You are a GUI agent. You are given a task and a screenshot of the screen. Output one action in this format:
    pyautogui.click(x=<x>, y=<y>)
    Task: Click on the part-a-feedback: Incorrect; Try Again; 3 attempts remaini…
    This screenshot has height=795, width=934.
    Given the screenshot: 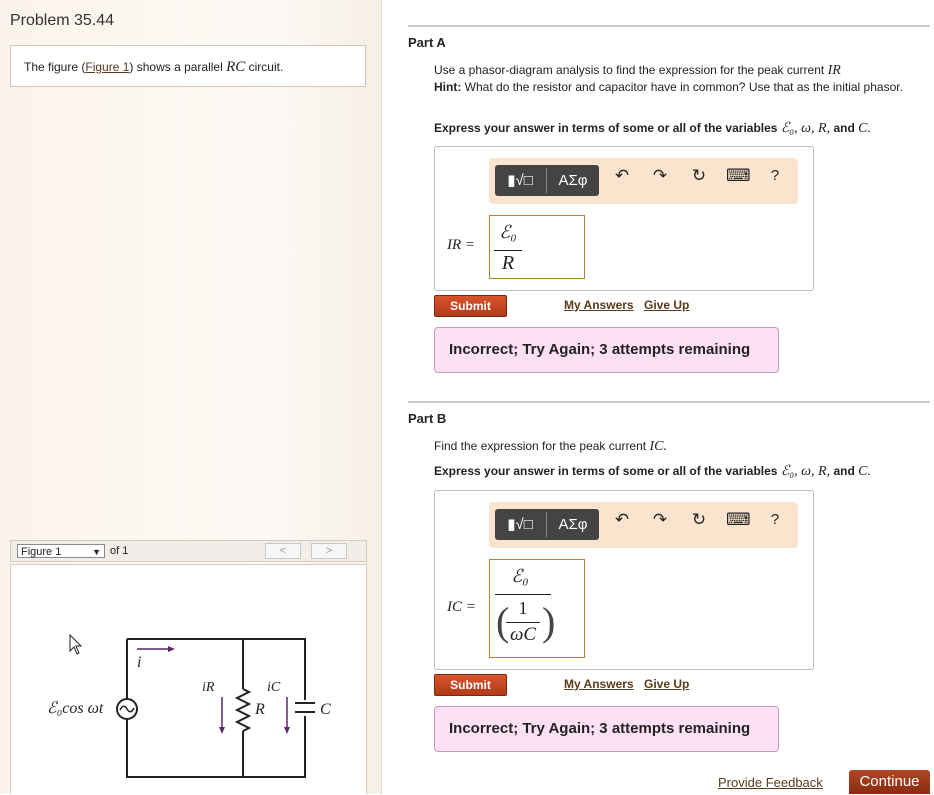 What is the action you would take?
    pyautogui.click(x=606, y=350)
    